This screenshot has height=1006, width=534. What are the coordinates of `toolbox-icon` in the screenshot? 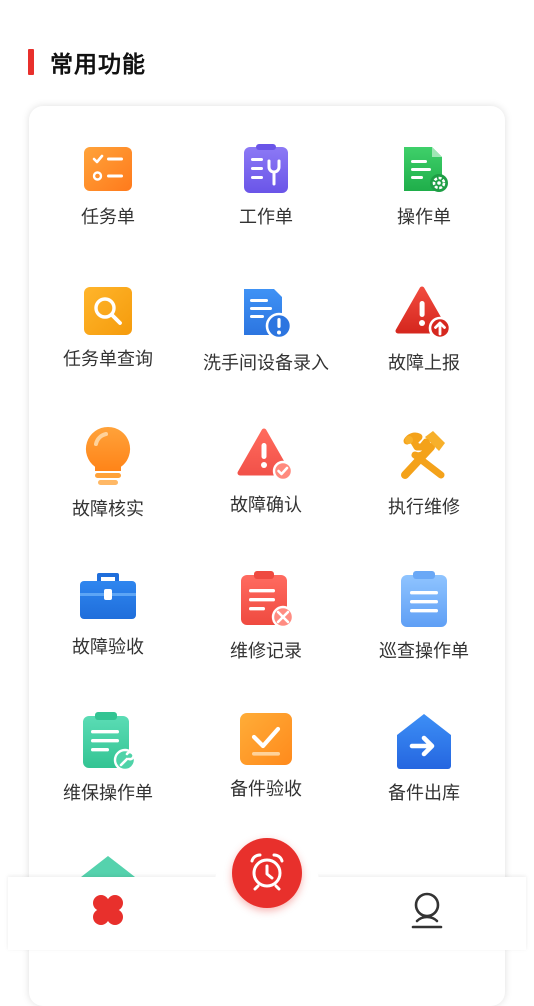 It's located at (108, 597).